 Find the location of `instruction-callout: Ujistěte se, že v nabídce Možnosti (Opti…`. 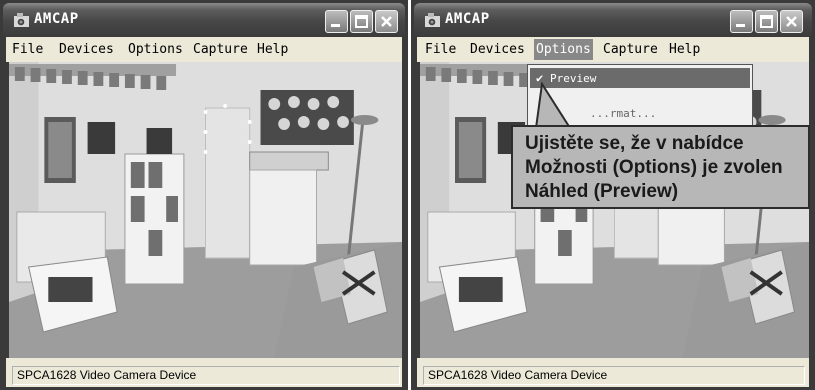

instruction-callout: Ujistěte se, že v nabídce Možnosti (Opti… is located at coordinates (660, 167).